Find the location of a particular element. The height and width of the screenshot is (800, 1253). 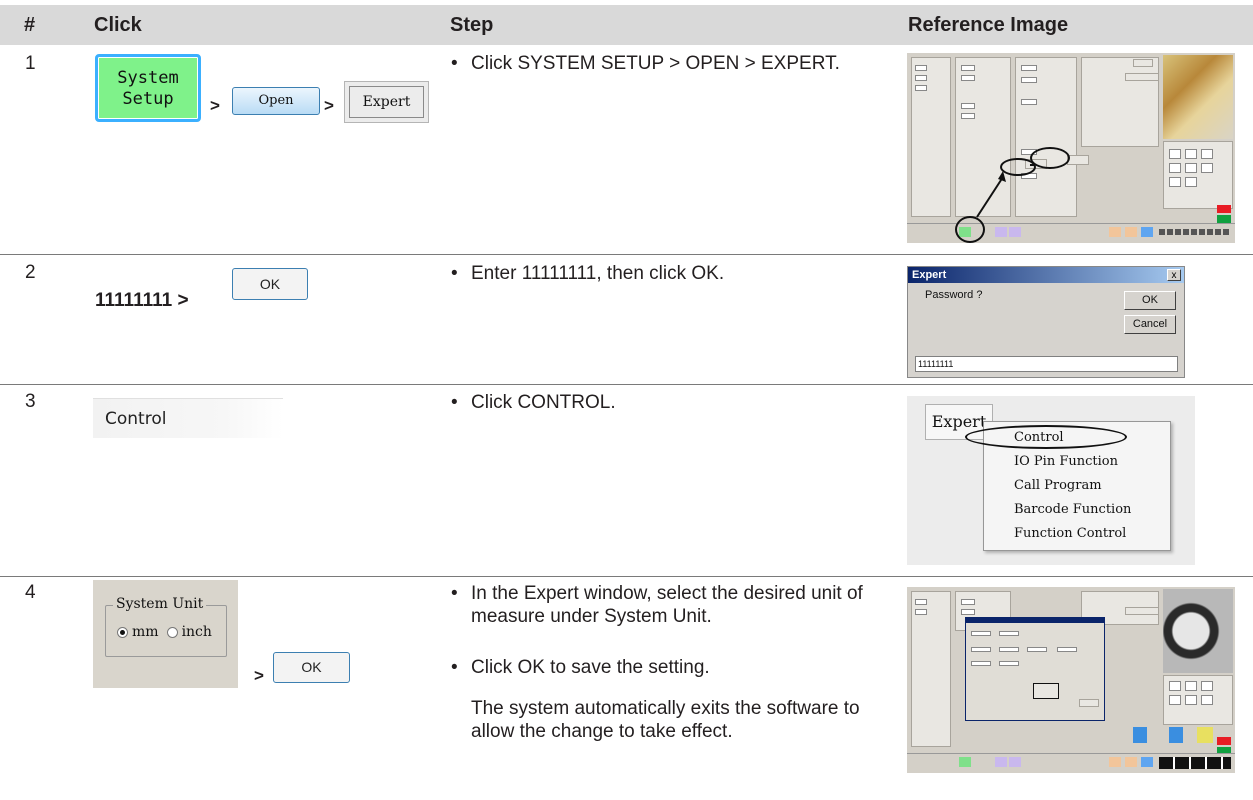

step-text: Enter 11111111, then click OK. is located at coordinates (598, 273).